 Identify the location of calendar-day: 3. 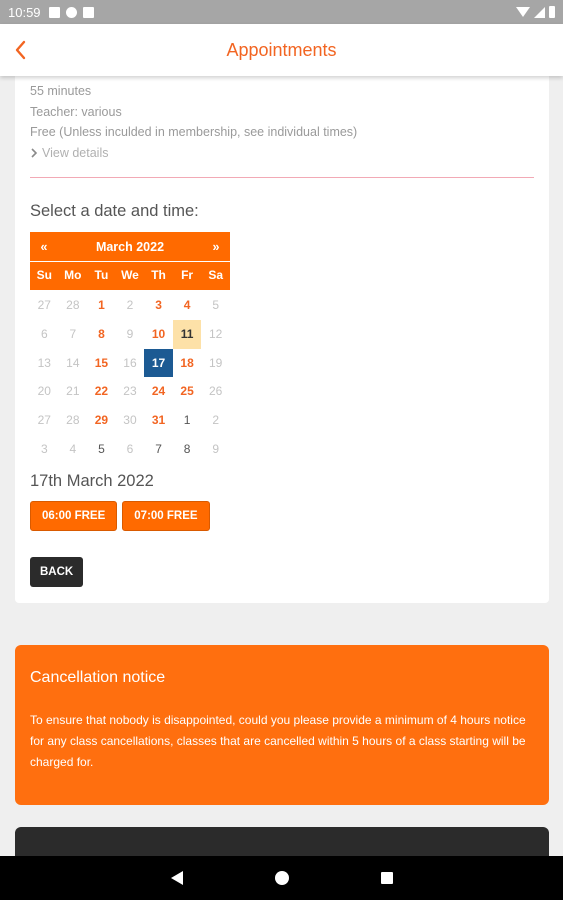
(44, 448).